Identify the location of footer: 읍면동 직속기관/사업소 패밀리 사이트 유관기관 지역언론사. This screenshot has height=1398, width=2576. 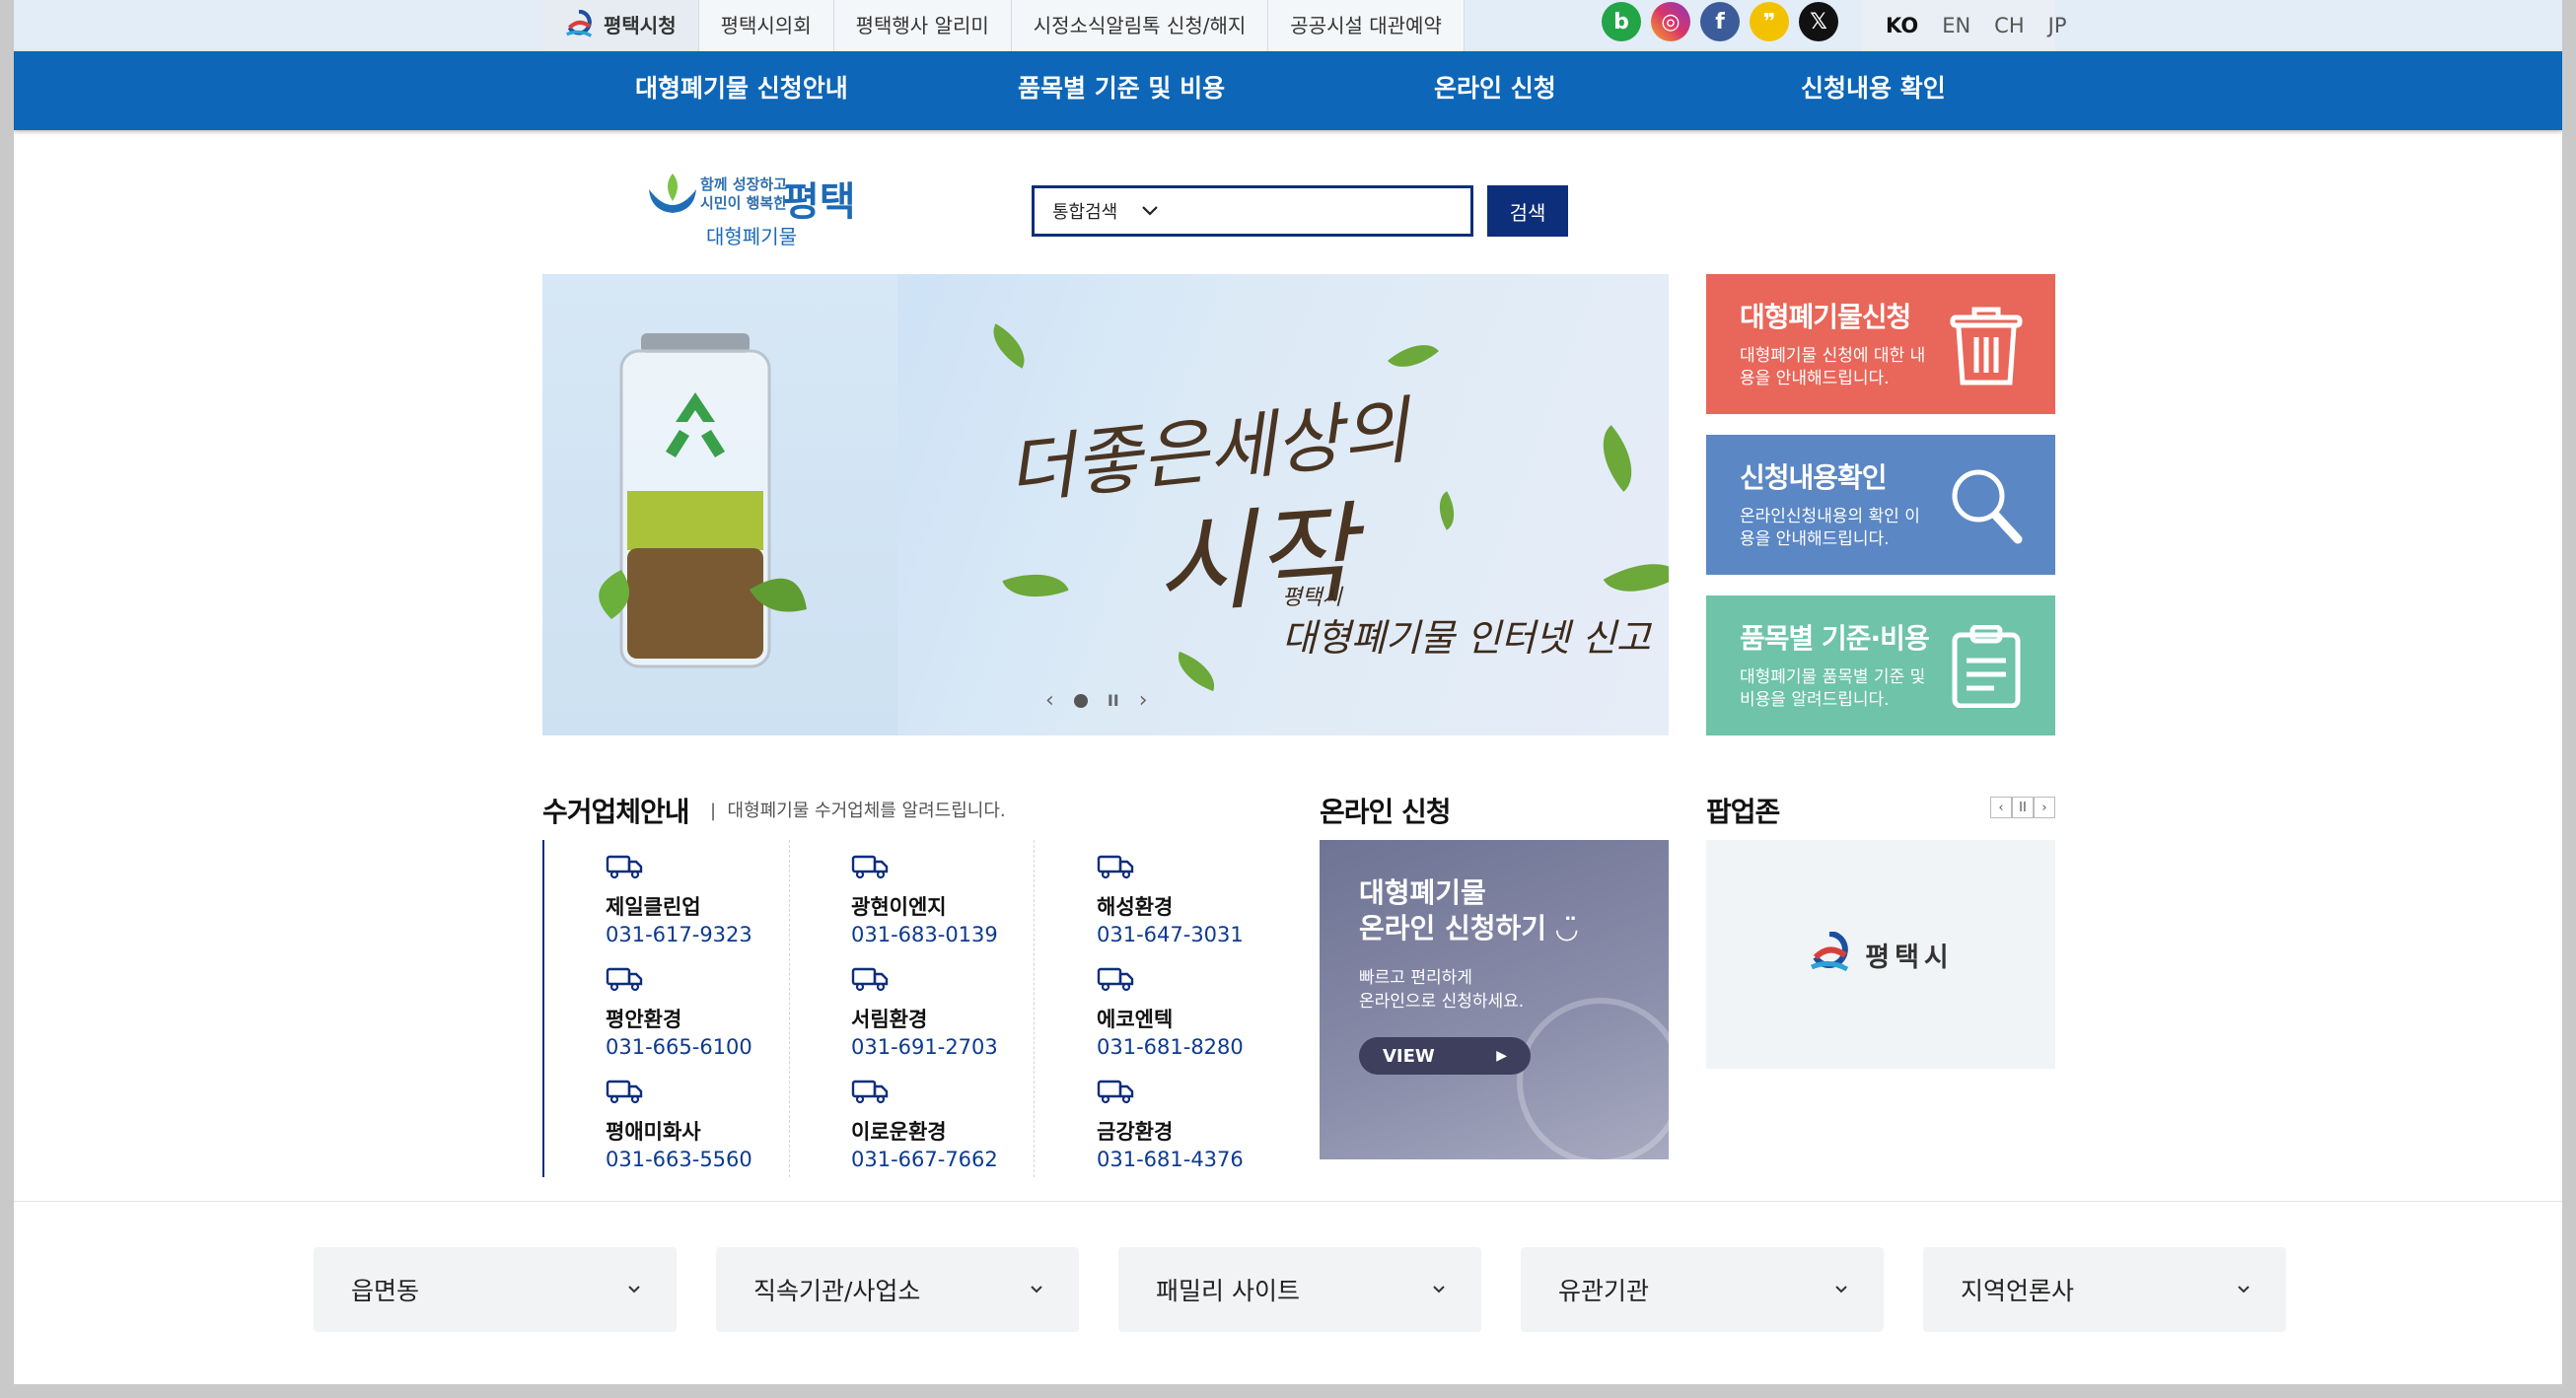
(1288, 1292).